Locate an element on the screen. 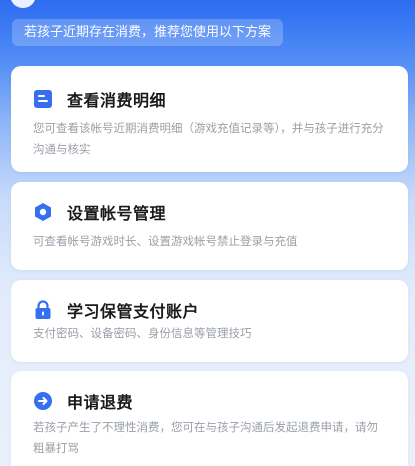 The width and height of the screenshot is (415, 466). arrow-circle-icon is located at coordinates (43, 401).